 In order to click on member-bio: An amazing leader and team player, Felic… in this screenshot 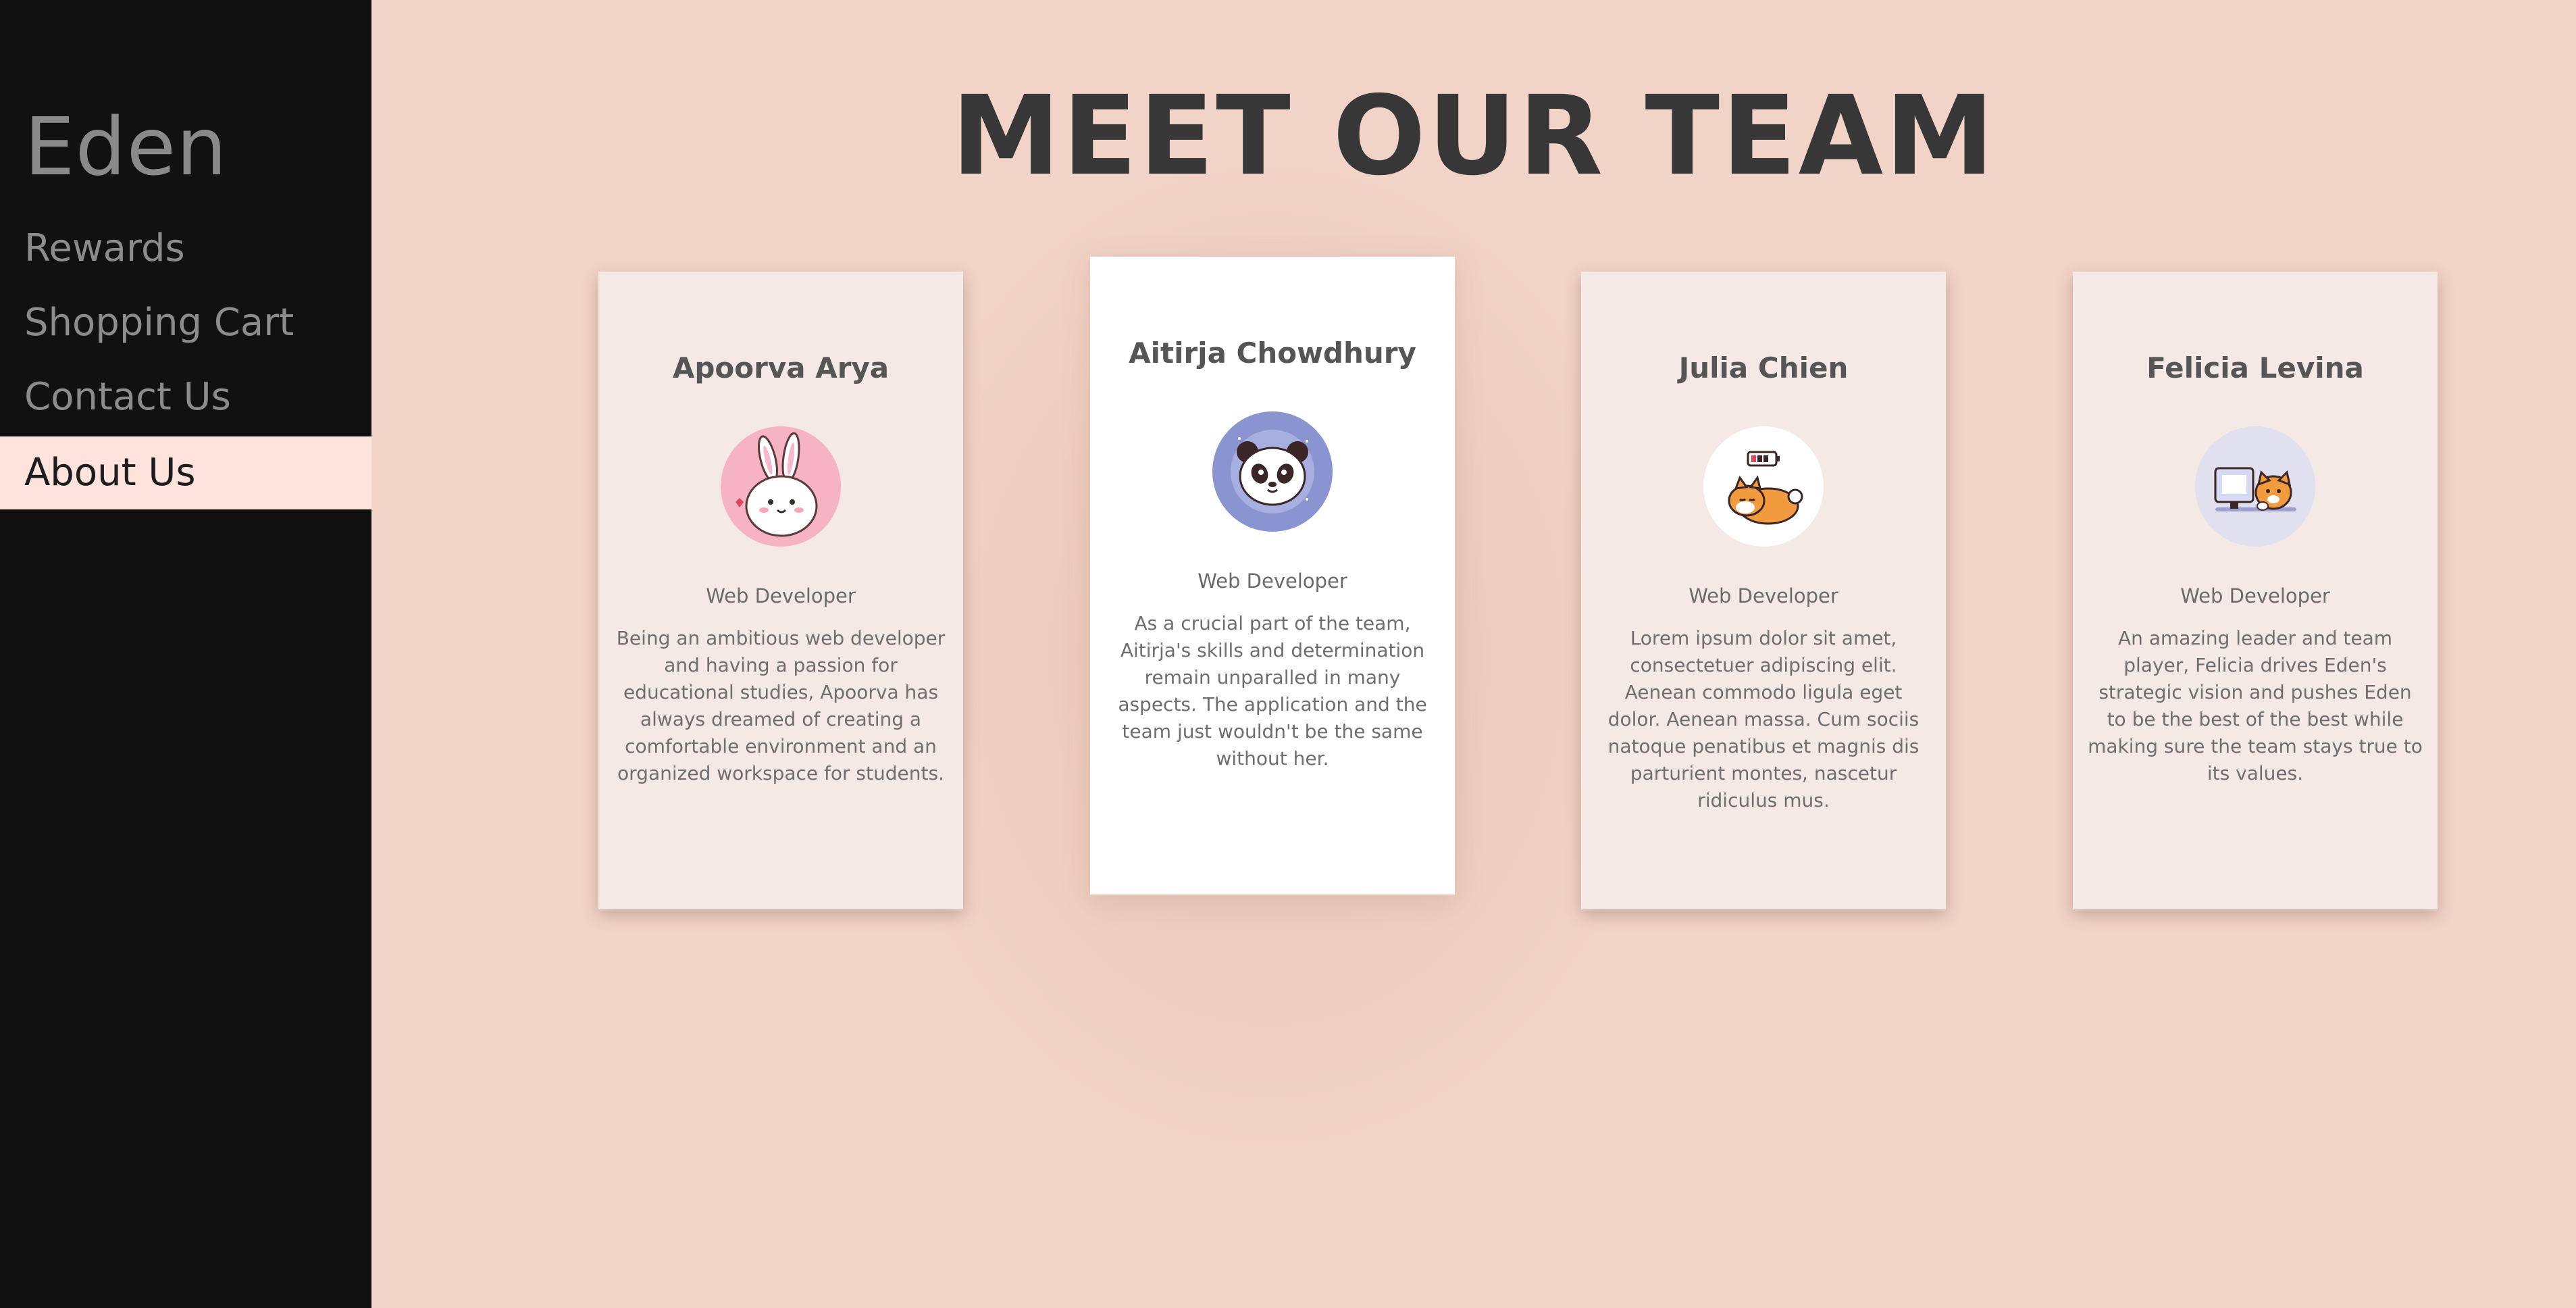, I will do `click(2255, 705)`.